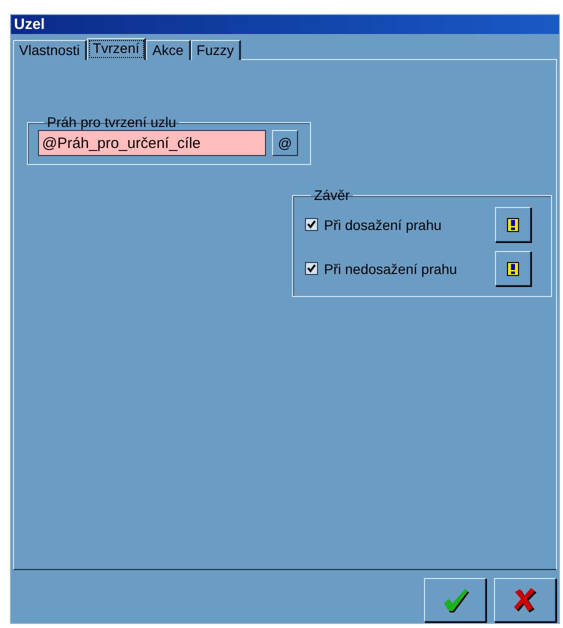 The image size is (563, 628). What do you see at coordinates (50, 50) in the screenshot?
I see `tab: Vlastnosti` at bounding box center [50, 50].